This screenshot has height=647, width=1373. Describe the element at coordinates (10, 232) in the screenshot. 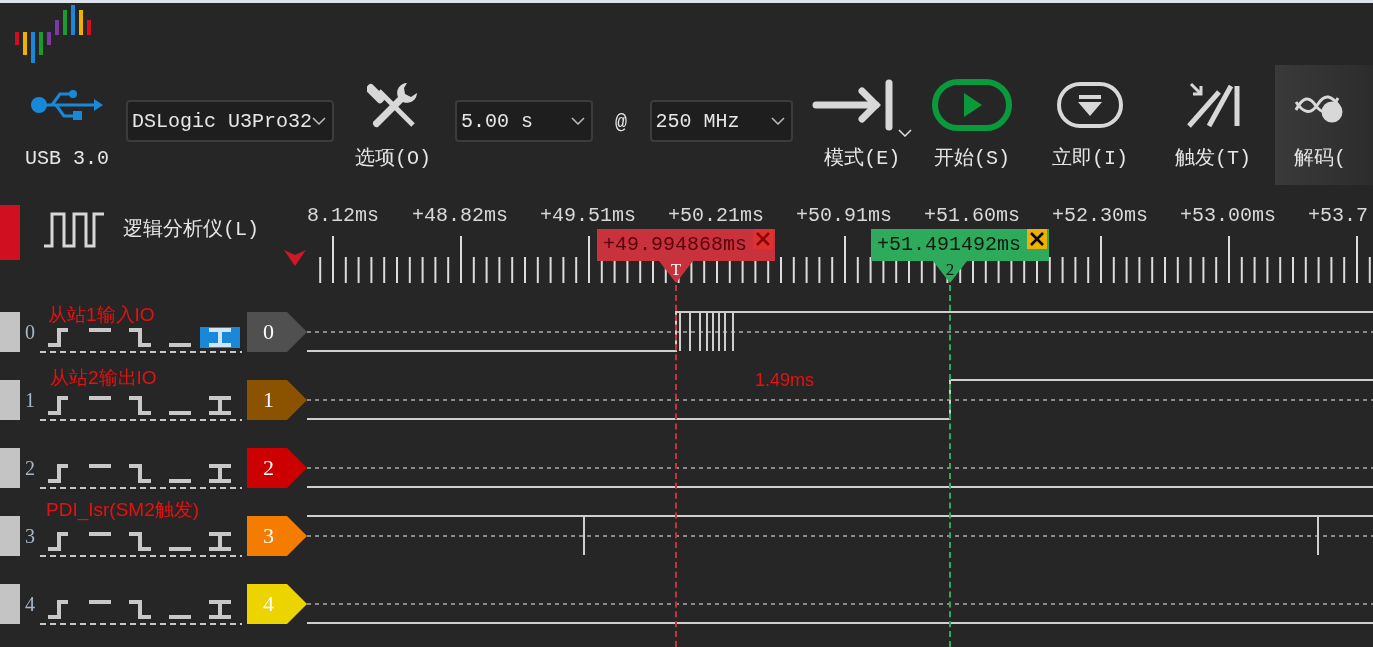

I see `group-color-bar` at that location.